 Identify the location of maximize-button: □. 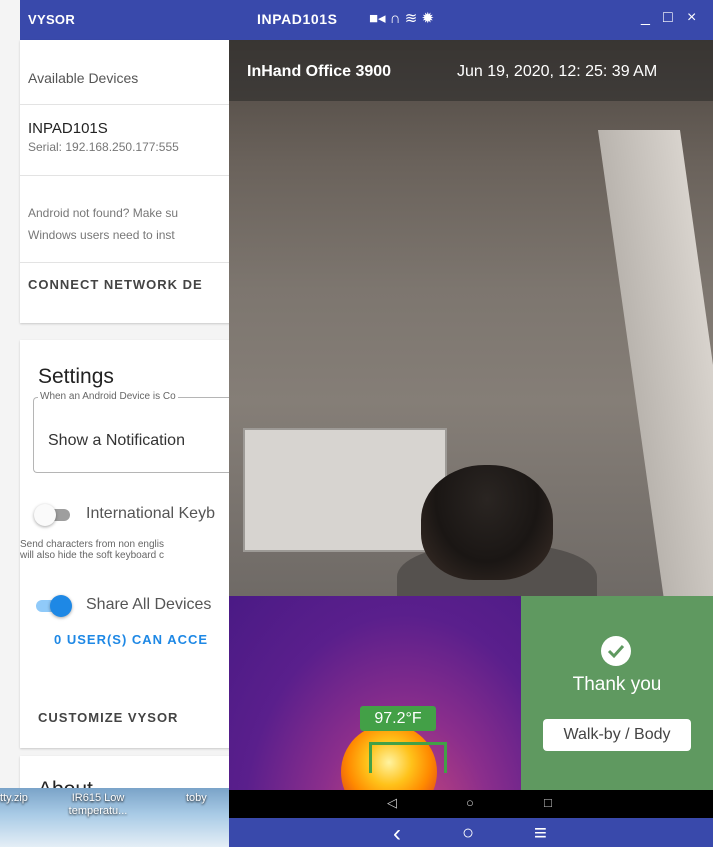
(668, 18).